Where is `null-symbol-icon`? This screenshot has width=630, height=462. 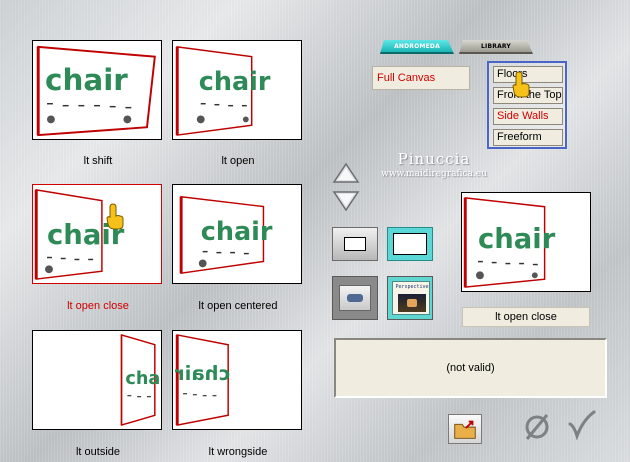 null-symbol-icon is located at coordinates (537, 427).